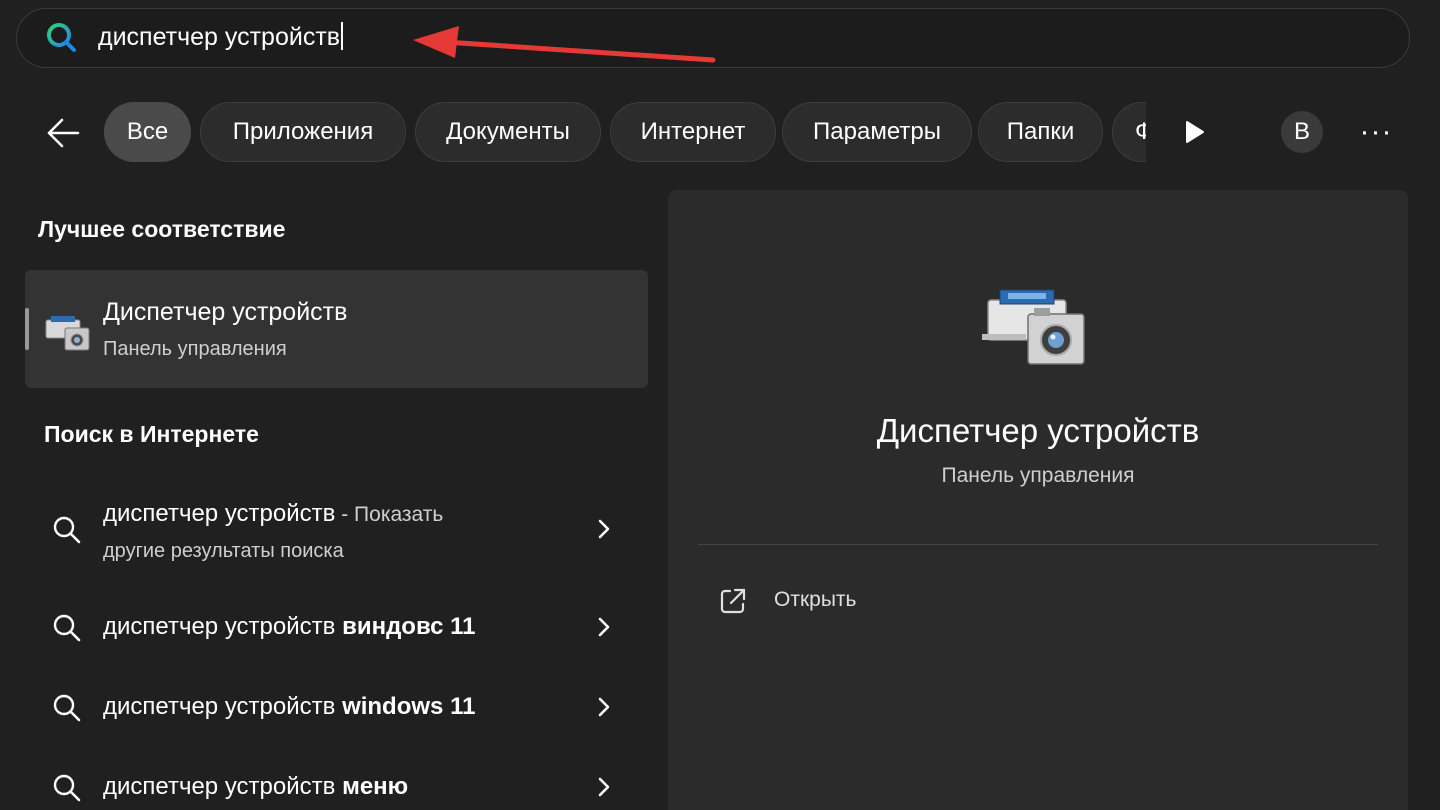 Image resolution: width=1440 pixels, height=810 pixels. What do you see at coordinates (61, 37) in the screenshot?
I see `search-logo-icon` at bounding box center [61, 37].